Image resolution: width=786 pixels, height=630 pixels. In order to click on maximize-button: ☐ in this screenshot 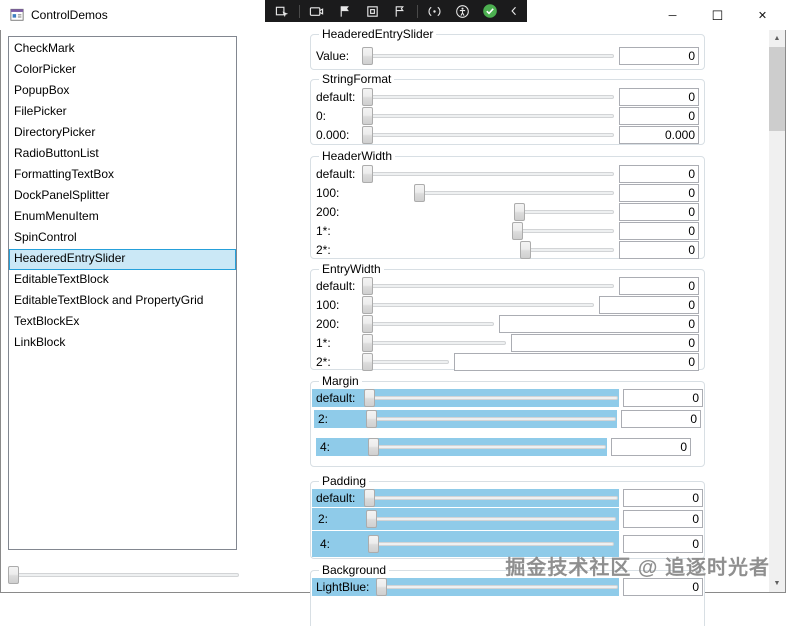, I will do `click(717, 15)`.